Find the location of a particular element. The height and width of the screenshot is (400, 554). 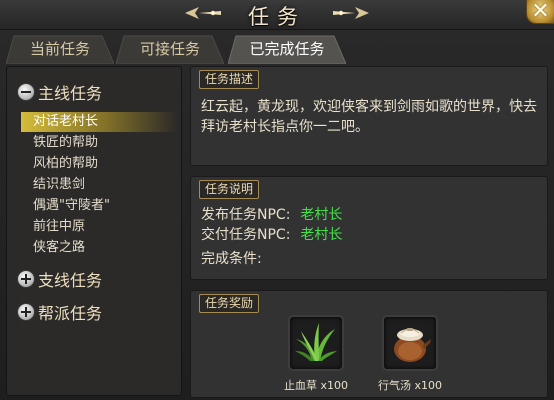

tab-label: 可接任务 is located at coordinates (169, 49).